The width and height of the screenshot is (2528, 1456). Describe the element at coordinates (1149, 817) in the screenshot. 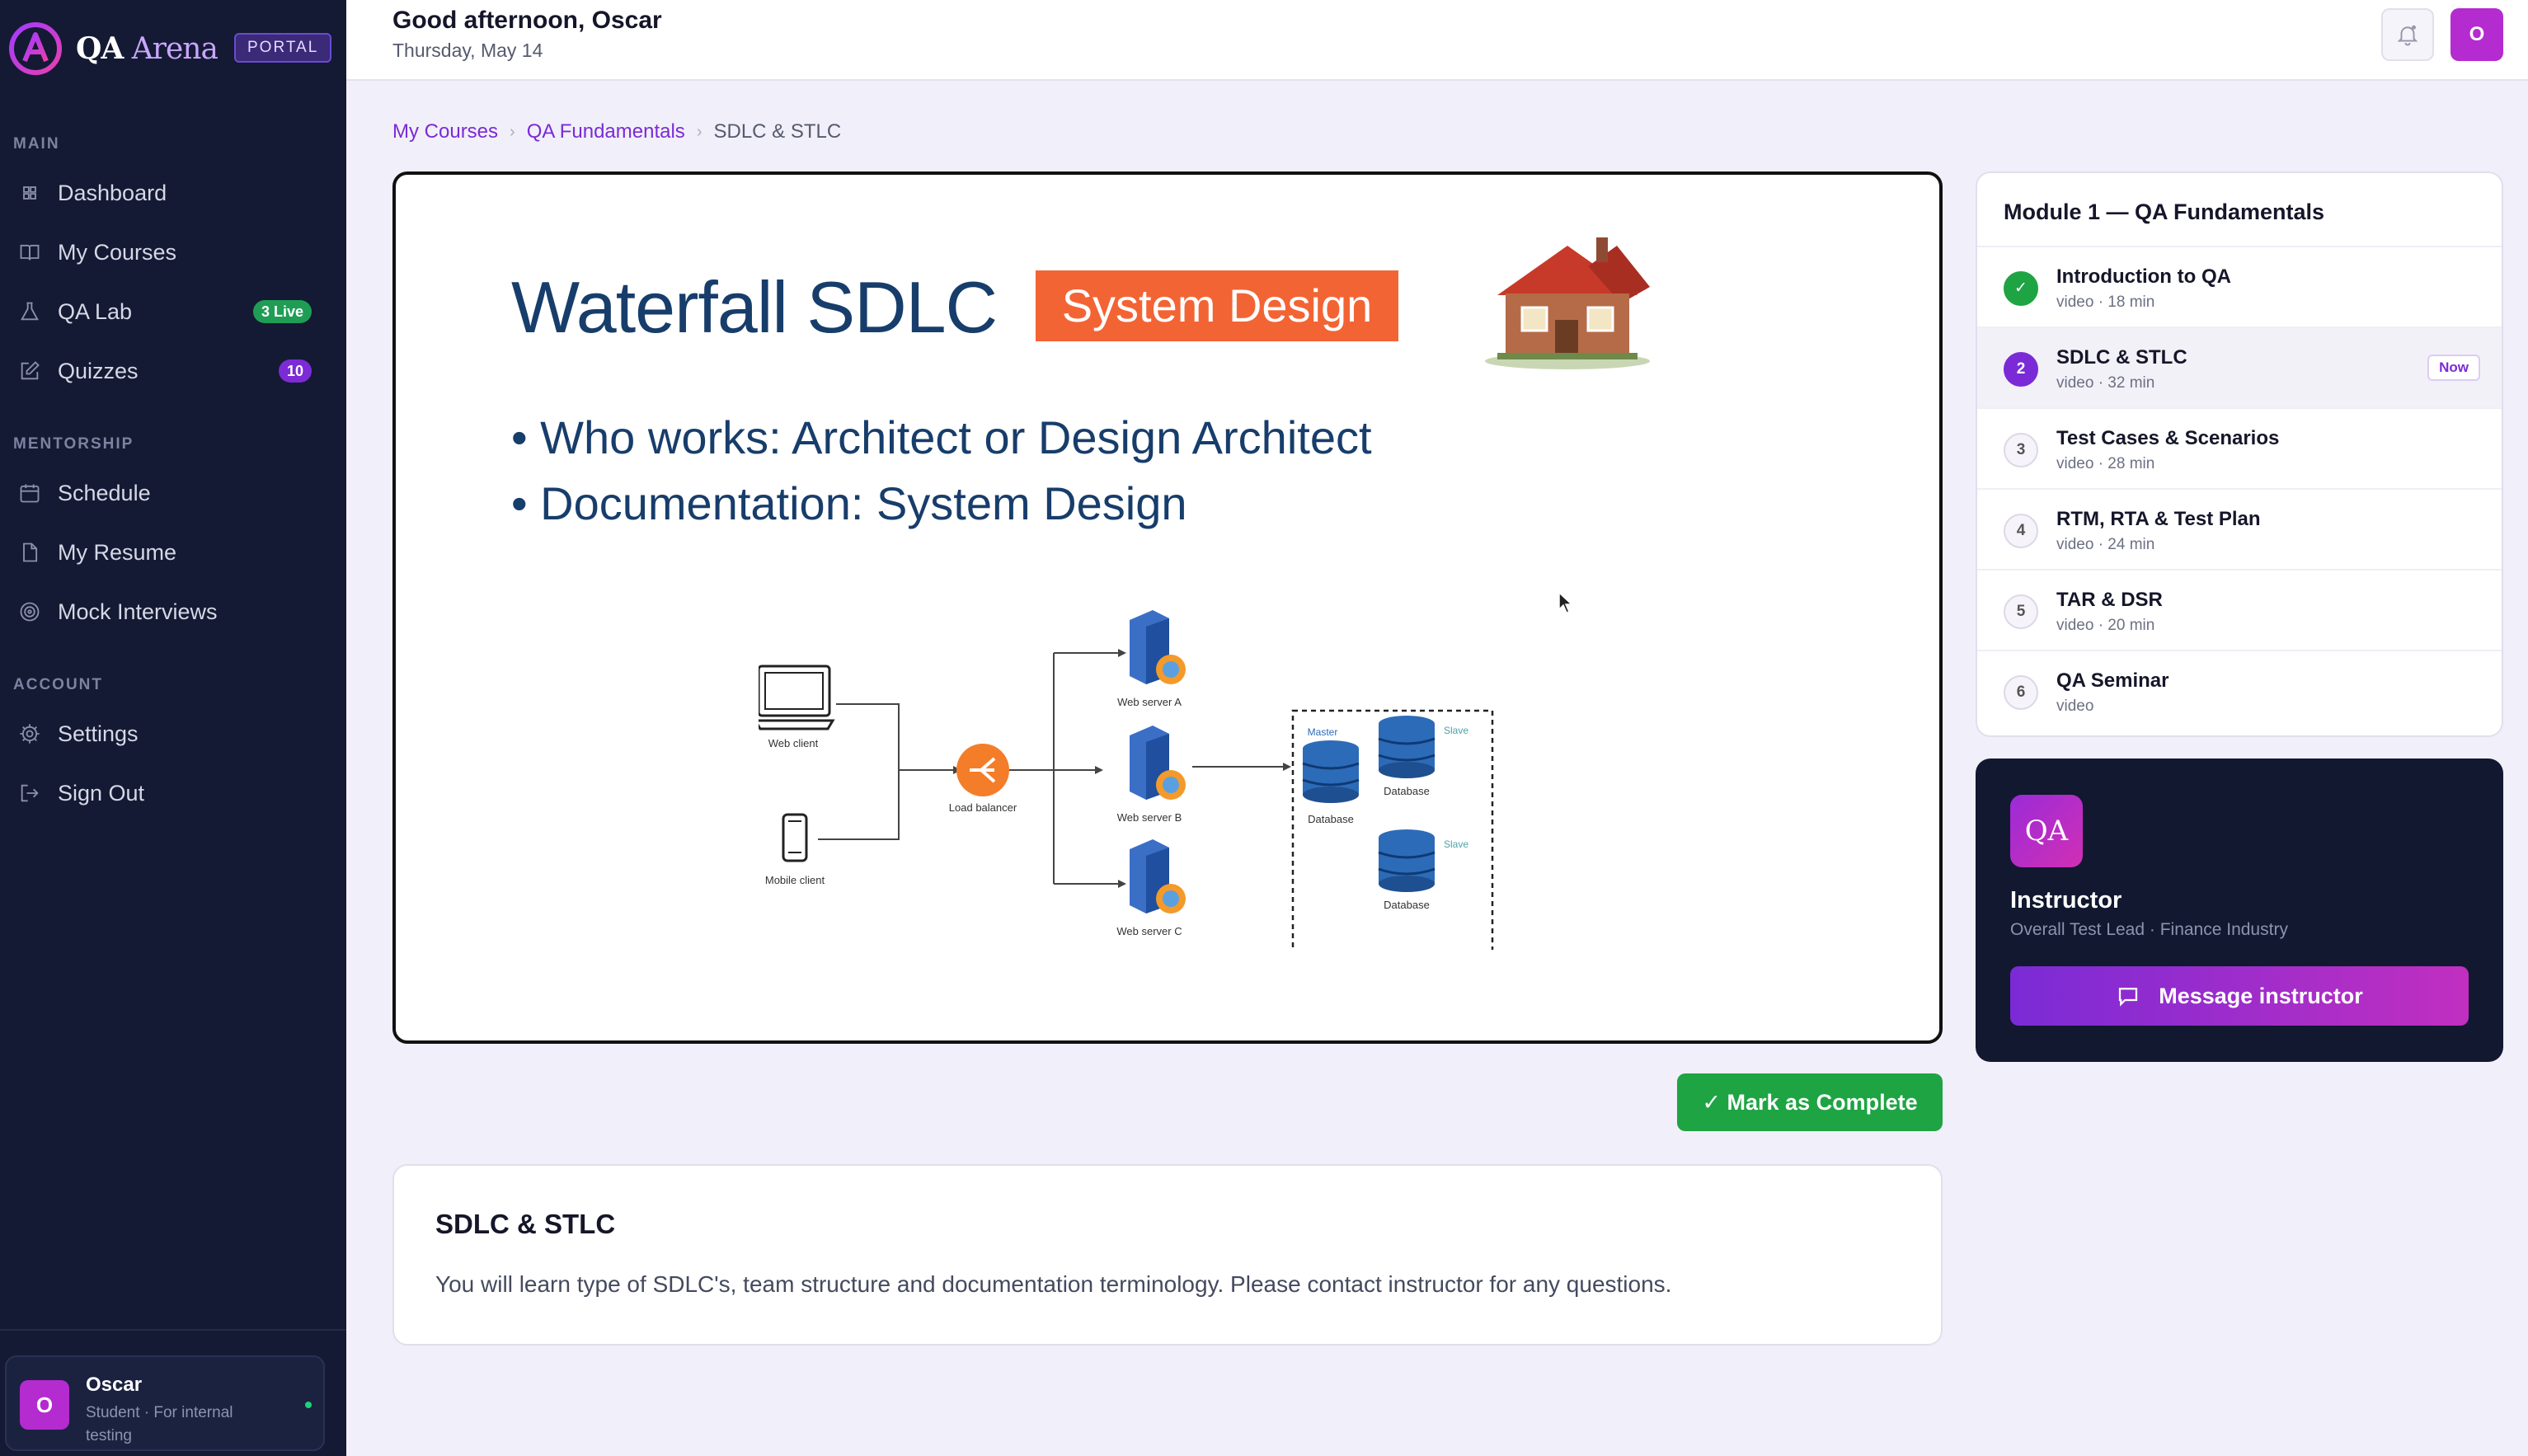

I see `svg-text: Web server B` at that location.